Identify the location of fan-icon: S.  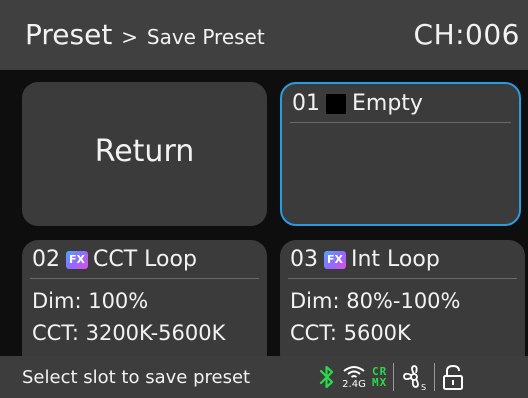
(414, 377).